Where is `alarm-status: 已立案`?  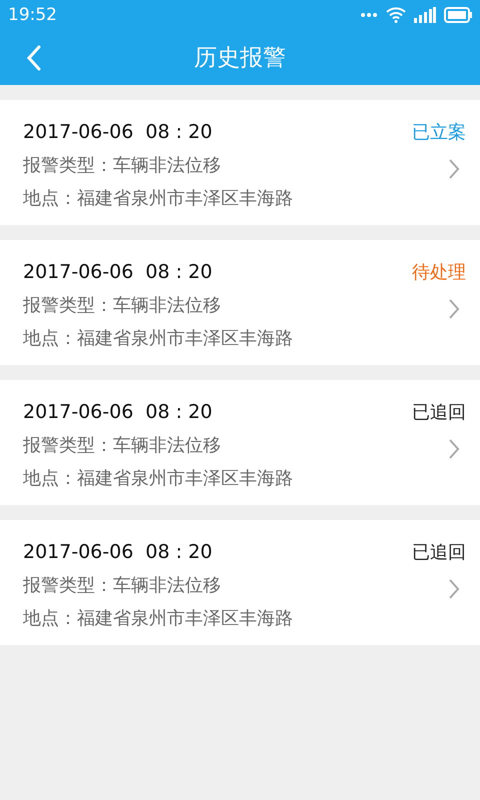 alarm-status: 已立案 is located at coordinates (439, 132).